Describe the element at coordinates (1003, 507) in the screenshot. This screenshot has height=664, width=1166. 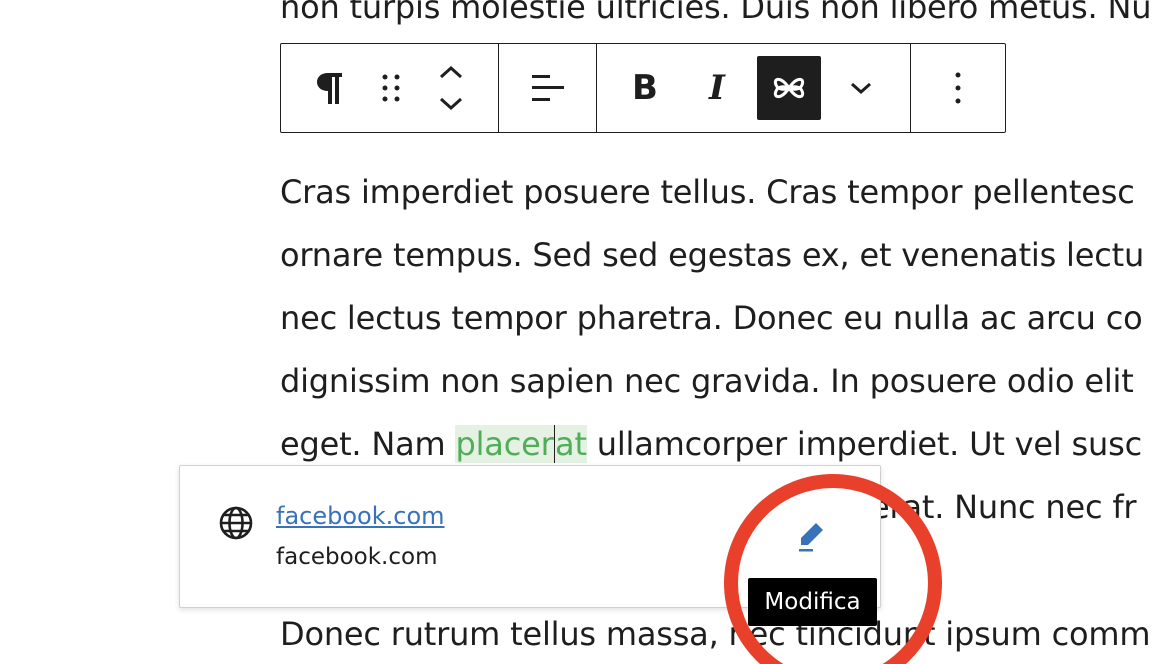
I see `paragraph-line: erat. Nunc nec fr` at that location.